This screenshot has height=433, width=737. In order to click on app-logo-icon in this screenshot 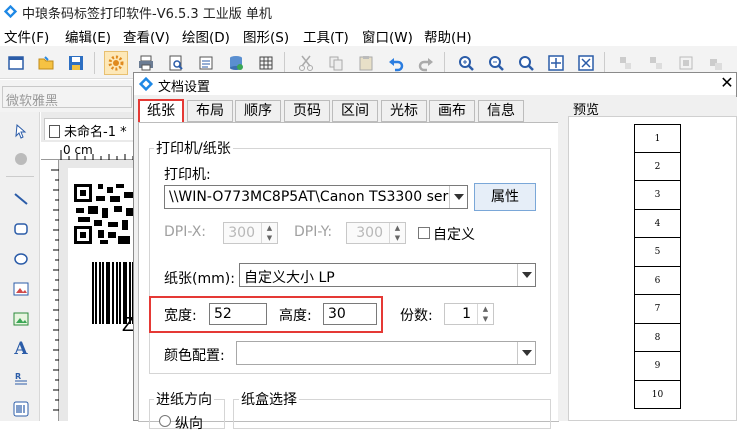, I will do `click(10, 11)`.